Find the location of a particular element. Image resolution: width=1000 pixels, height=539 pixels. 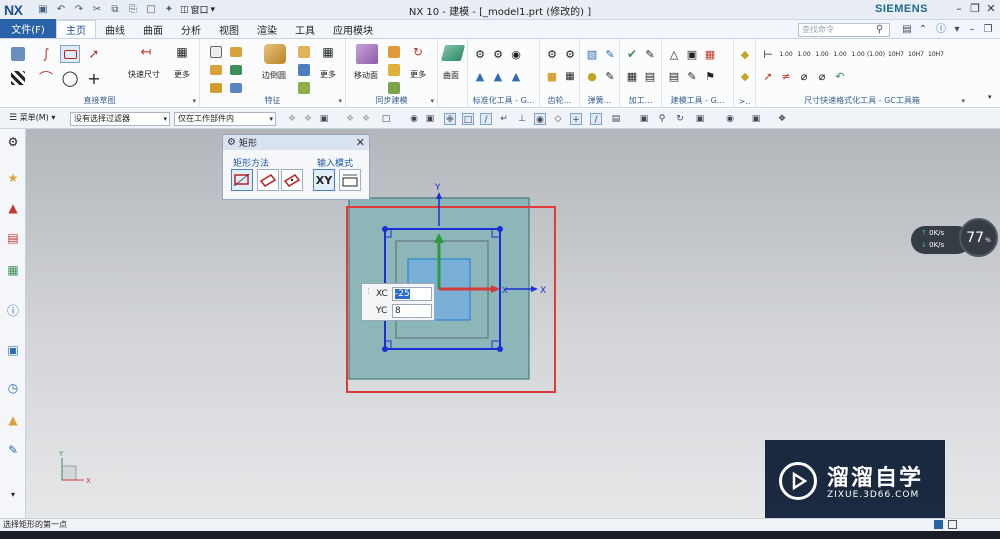

close-window-button: ✕ is located at coordinates (991, 10).